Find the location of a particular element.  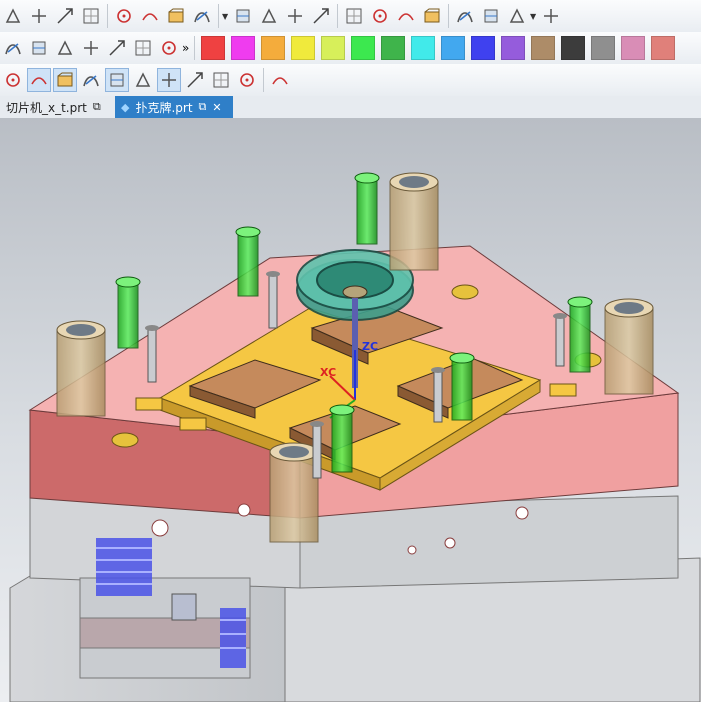

file-tabs: 切片机_x_t.prt ⧉ ◆ 扑克牌.prt ⧉ ✕ is located at coordinates (350, 108).